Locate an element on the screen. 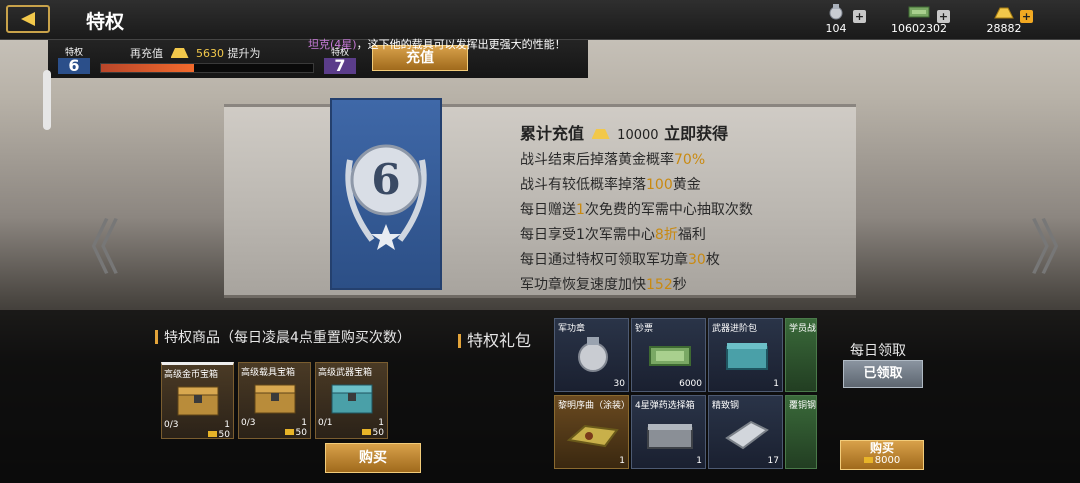 This screenshot has height=483, width=1080. shop-item-name: 高级载具宝箱 is located at coordinates (268, 373).